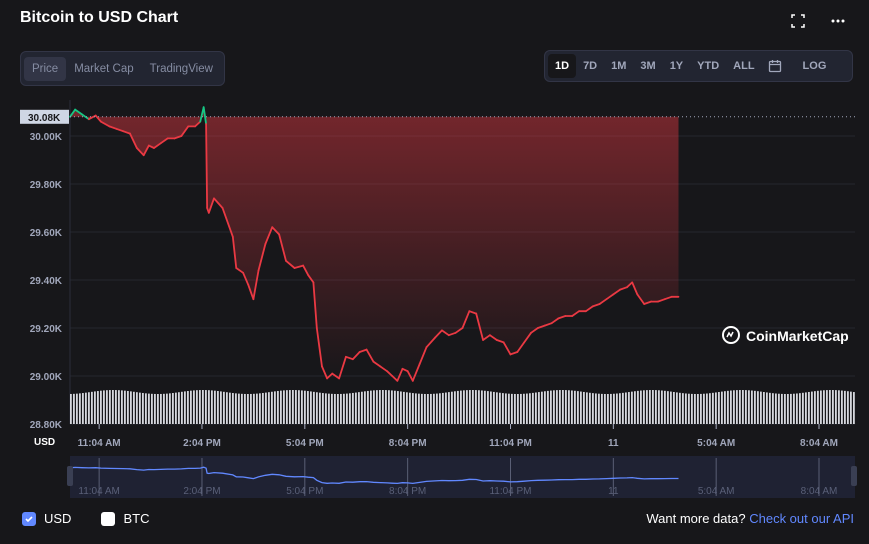 Image resolution: width=869 pixels, height=544 pixels. I want to click on navigator-right-handle, so click(854, 476).